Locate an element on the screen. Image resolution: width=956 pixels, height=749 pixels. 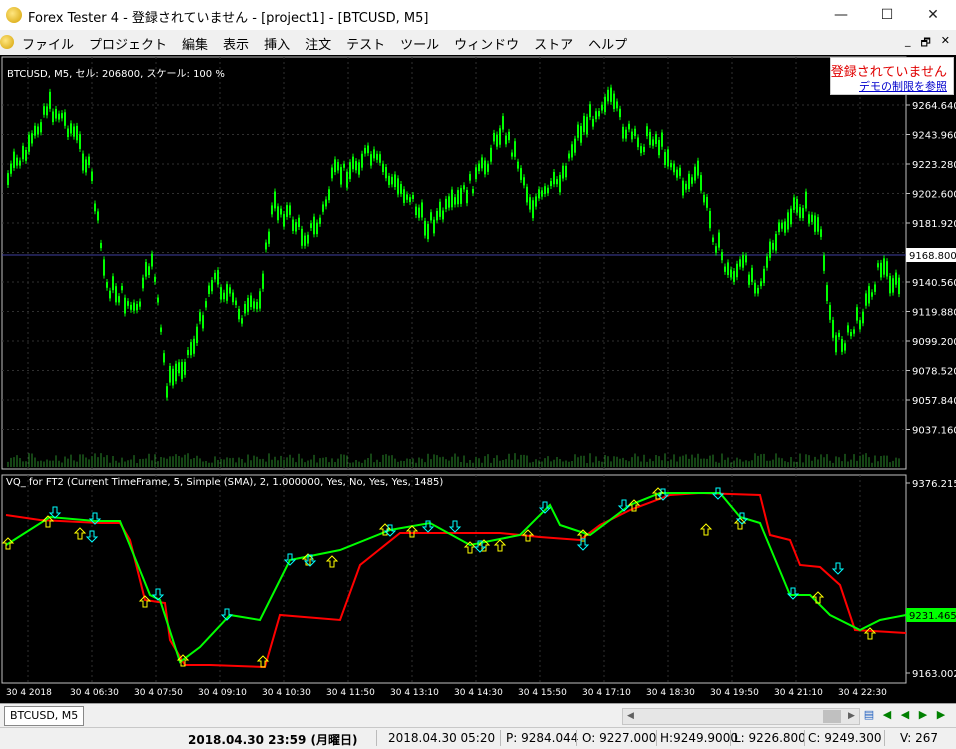
scroll-right-icon: ▶ is located at coordinates (851, 716).